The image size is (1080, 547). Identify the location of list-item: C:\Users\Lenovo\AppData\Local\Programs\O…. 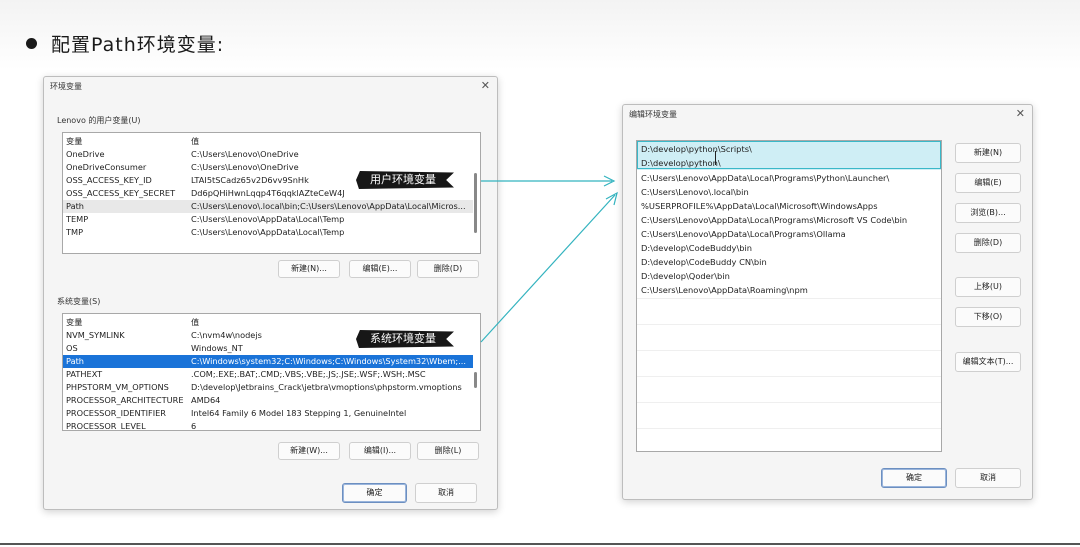
(789, 234).